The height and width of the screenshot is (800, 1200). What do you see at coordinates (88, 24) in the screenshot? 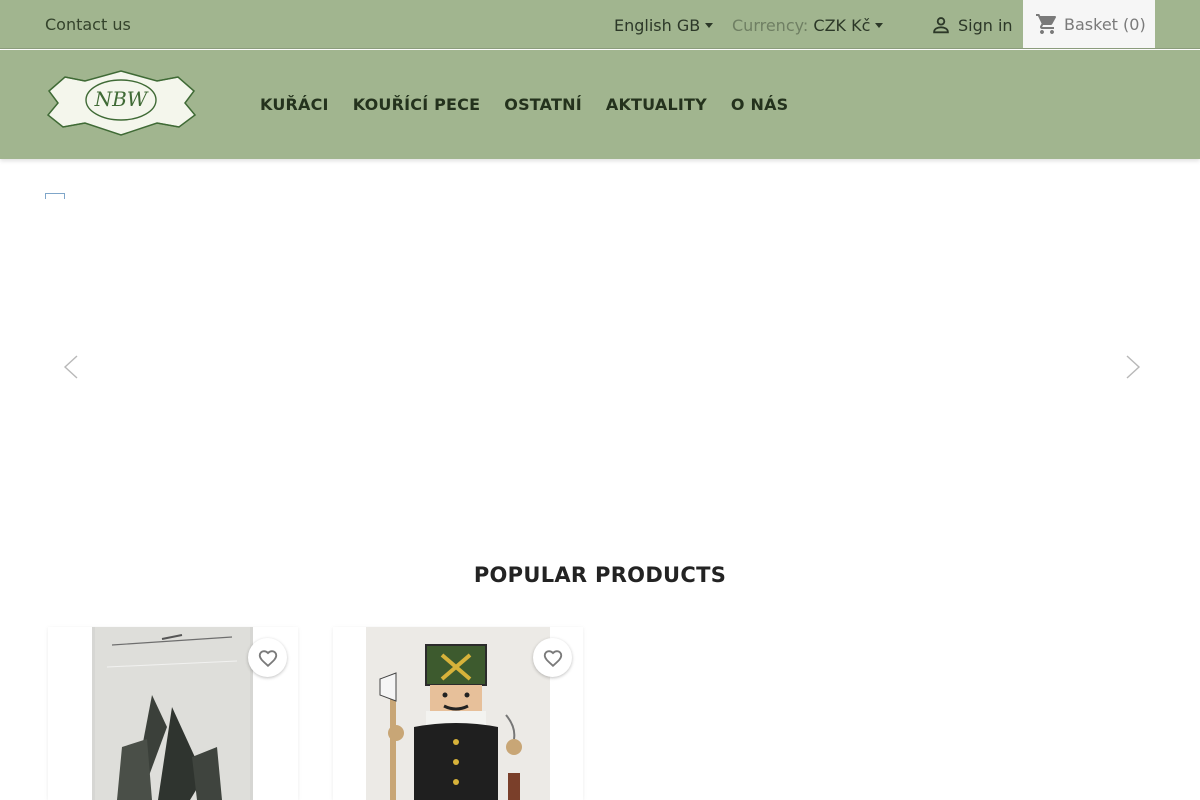
I see `contact-us-link: Contact us` at bounding box center [88, 24].